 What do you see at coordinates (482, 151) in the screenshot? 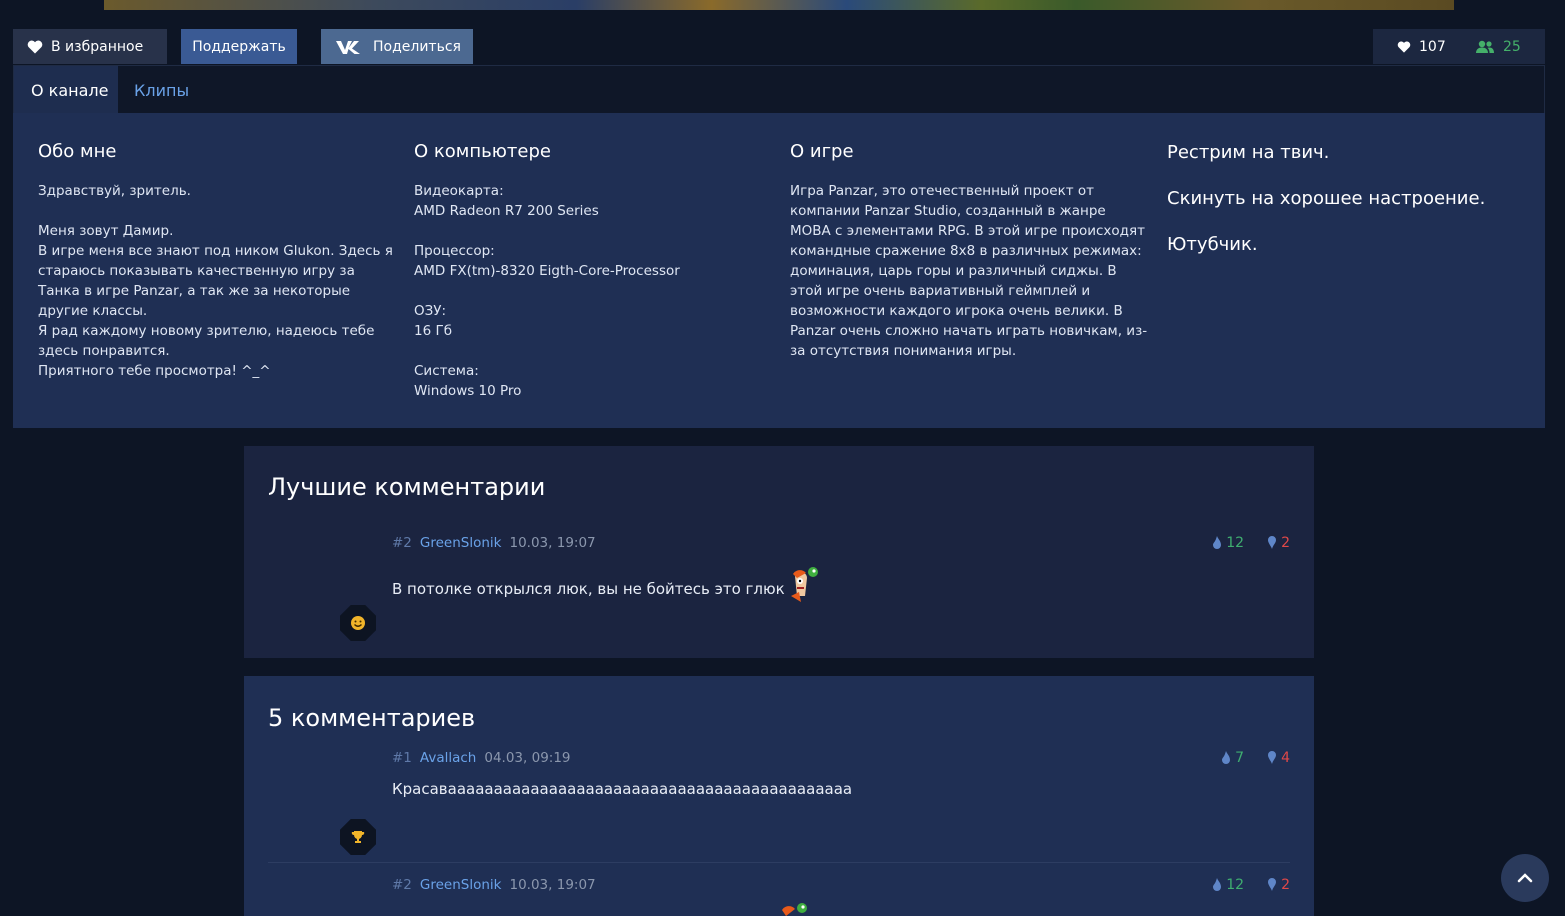
I see `about-pc-title: О компьютере` at bounding box center [482, 151].